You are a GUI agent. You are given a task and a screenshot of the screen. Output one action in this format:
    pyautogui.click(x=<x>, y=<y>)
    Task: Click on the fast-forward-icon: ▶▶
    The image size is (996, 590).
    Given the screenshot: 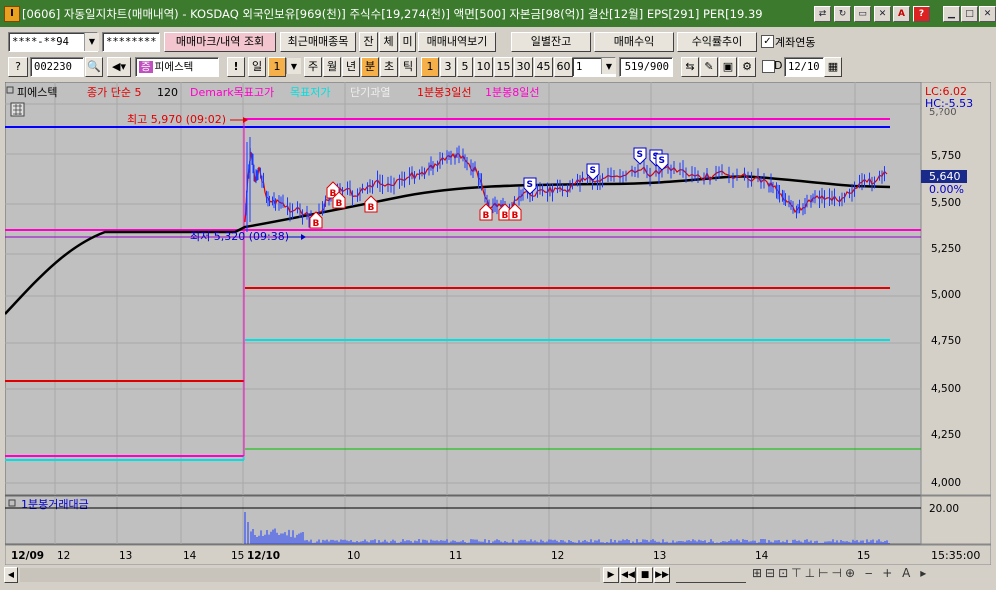 What is the action you would take?
    pyautogui.click(x=662, y=575)
    